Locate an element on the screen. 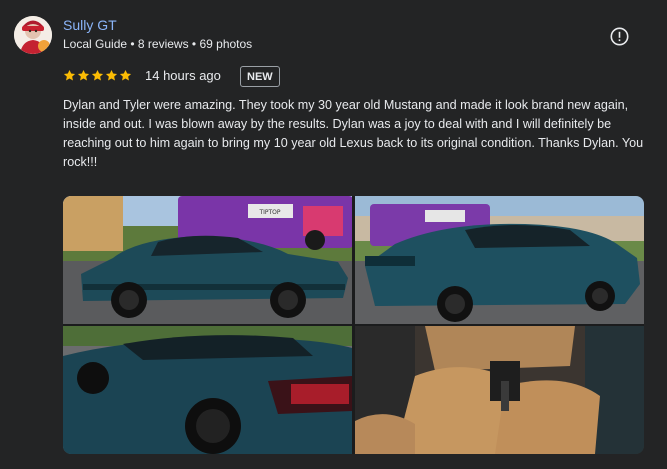  star-rating is located at coordinates (97, 75).